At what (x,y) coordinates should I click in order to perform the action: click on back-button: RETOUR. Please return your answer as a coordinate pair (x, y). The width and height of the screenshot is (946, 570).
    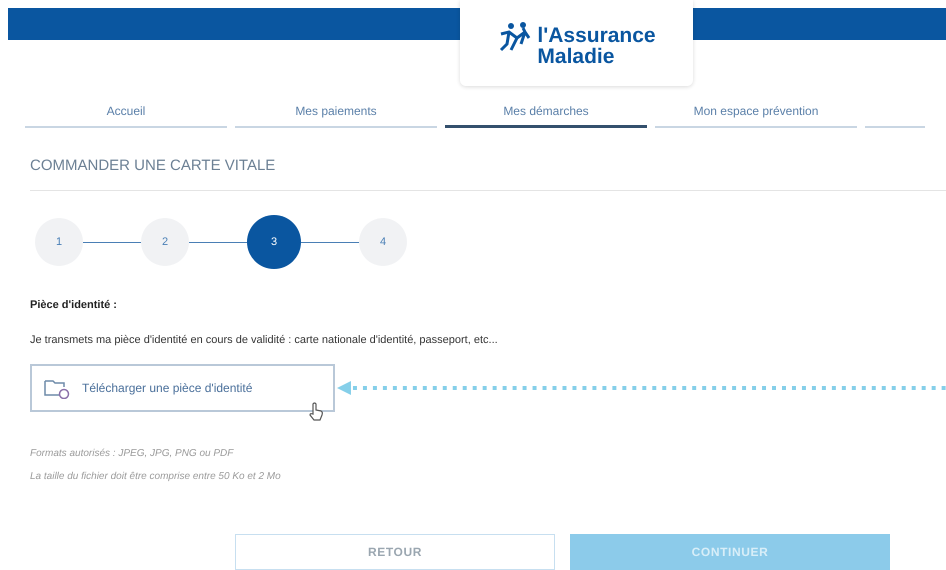
    Looking at the image, I should click on (395, 552).